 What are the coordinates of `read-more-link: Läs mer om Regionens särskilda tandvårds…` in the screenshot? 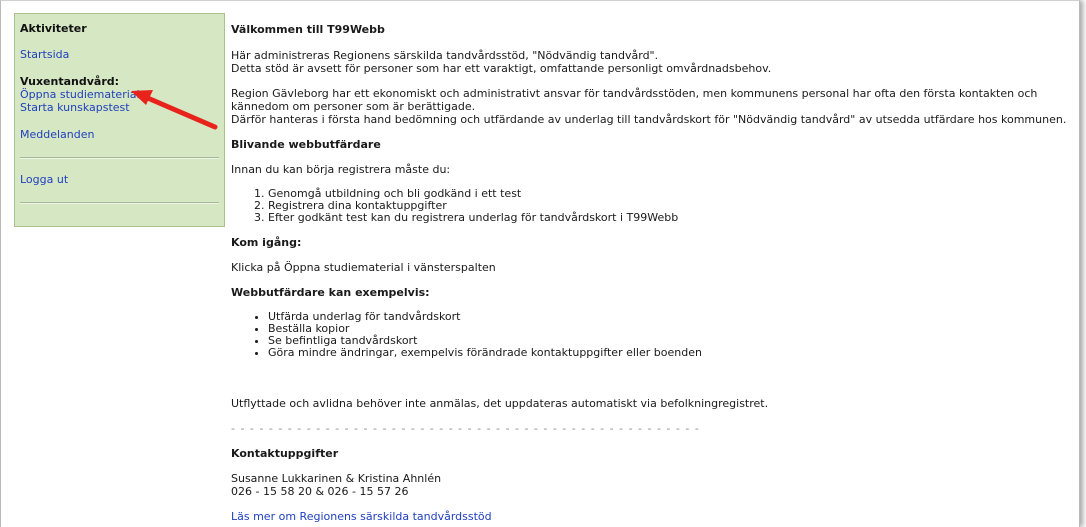 It's located at (361, 516).